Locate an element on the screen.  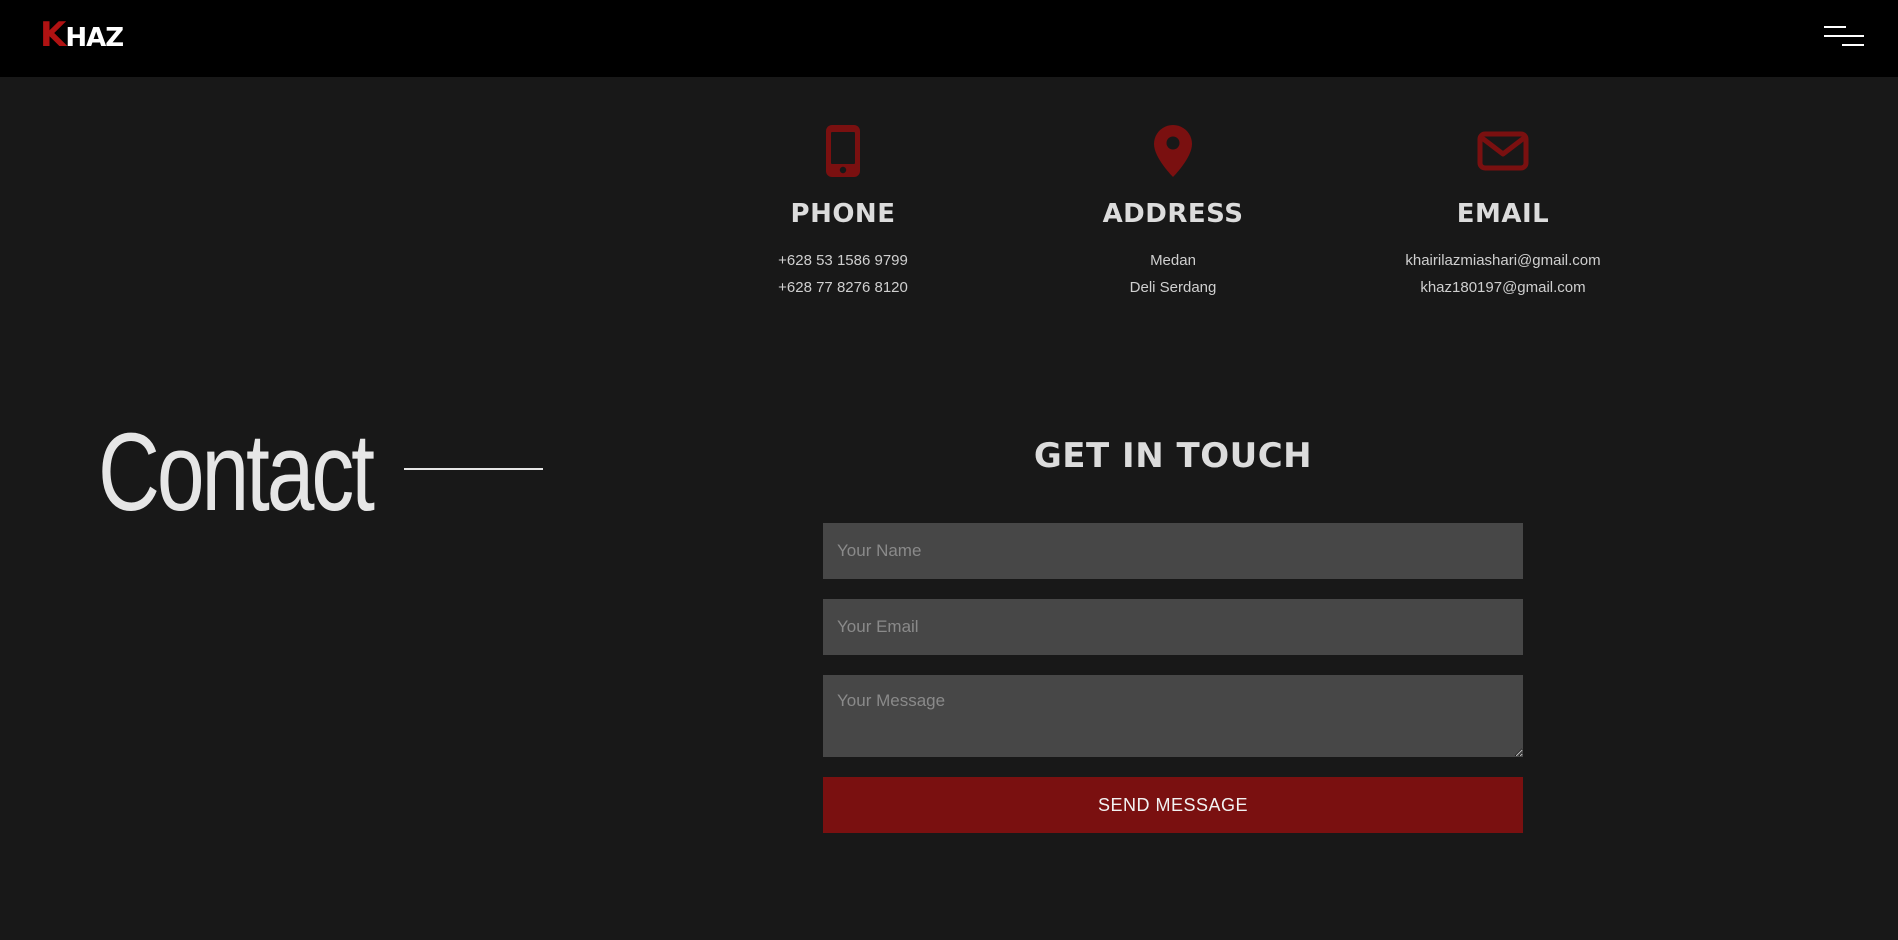
heading-divider is located at coordinates (473, 469).